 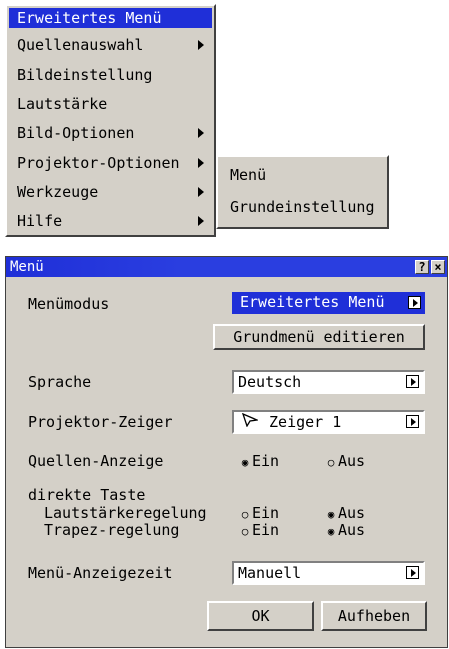 What do you see at coordinates (422, 267) in the screenshot?
I see `help-button: ?` at bounding box center [422, 267].